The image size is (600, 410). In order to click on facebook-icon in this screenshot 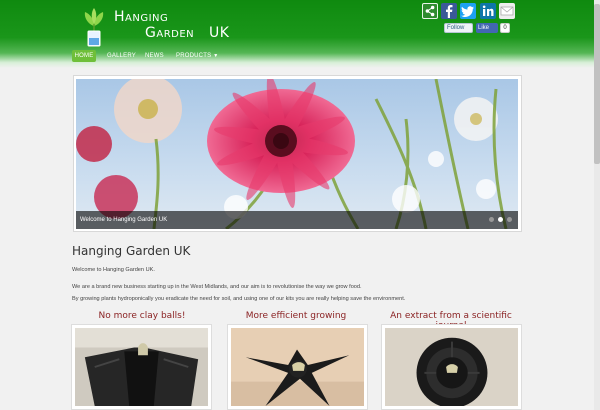, I will do `click(449, 11)`.